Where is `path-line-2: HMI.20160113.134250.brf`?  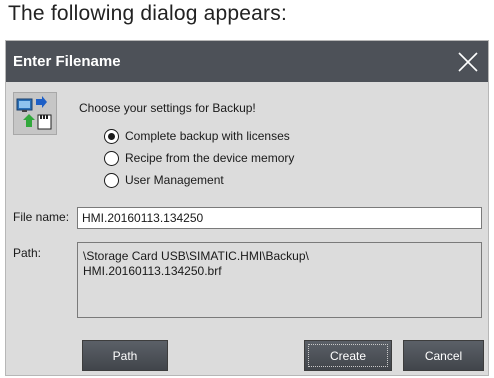 path-line-2: HMI.20160113.134250.brf is located at coordinates (152, 271).